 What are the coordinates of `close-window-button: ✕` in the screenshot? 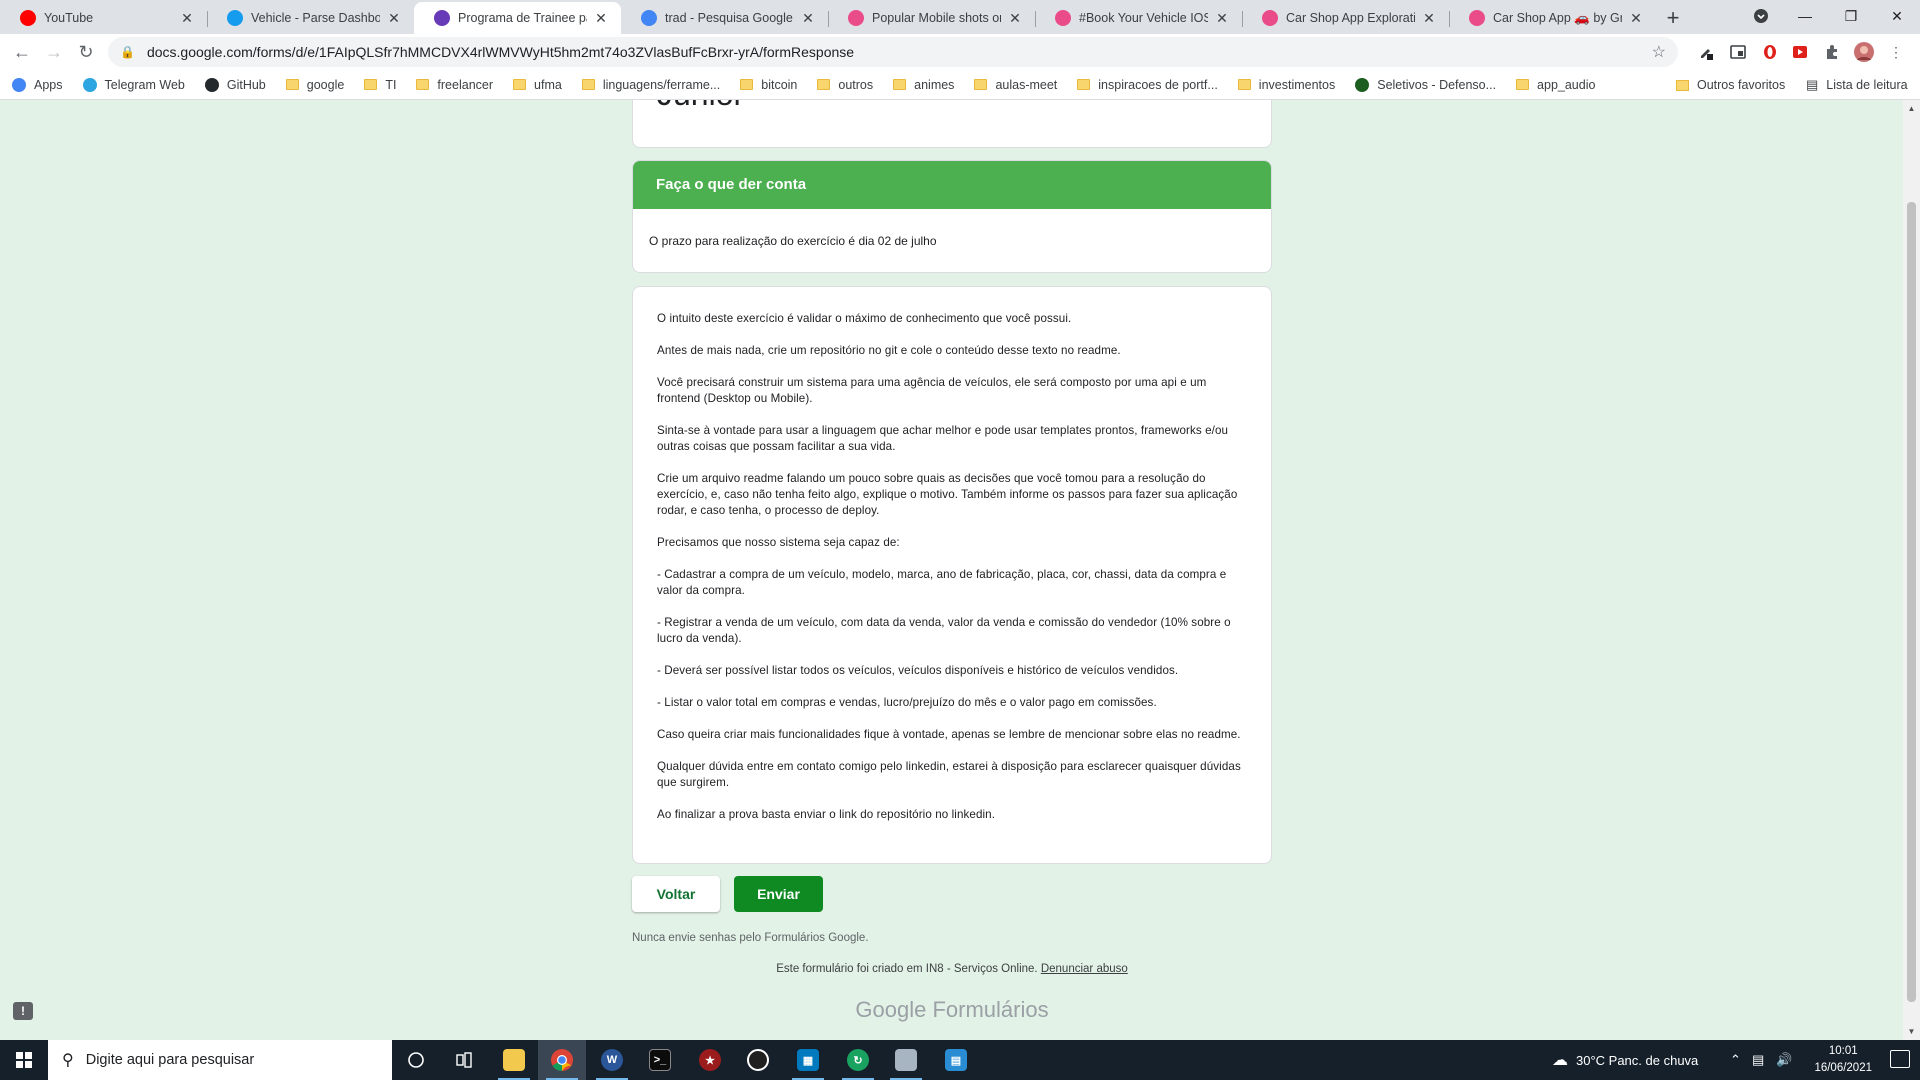 It's located at (1897, 16).